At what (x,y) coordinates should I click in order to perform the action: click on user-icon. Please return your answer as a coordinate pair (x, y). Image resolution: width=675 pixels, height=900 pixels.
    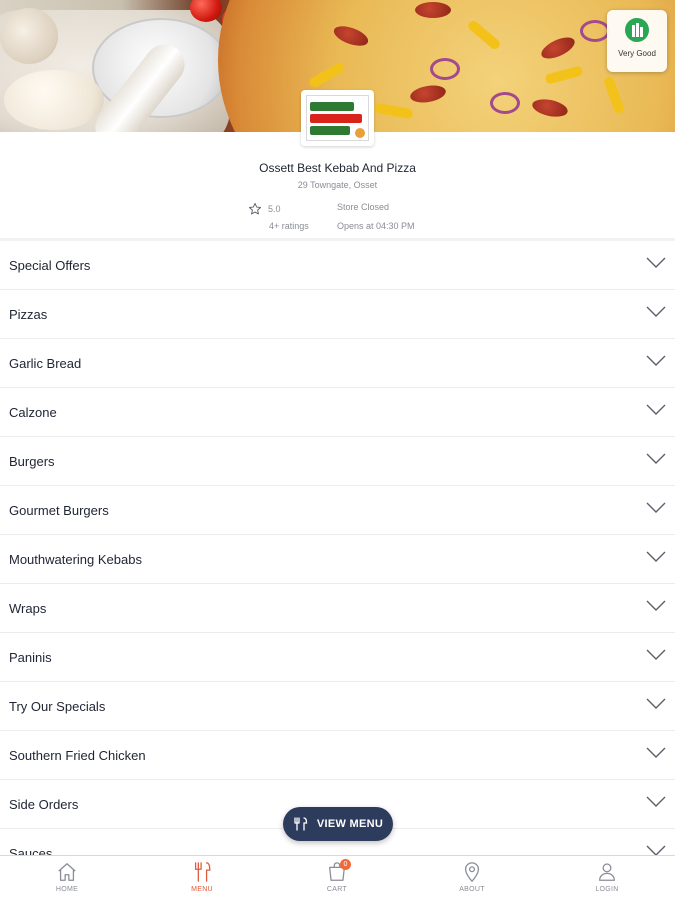
    Looking at the image, I should click on (607, 872).